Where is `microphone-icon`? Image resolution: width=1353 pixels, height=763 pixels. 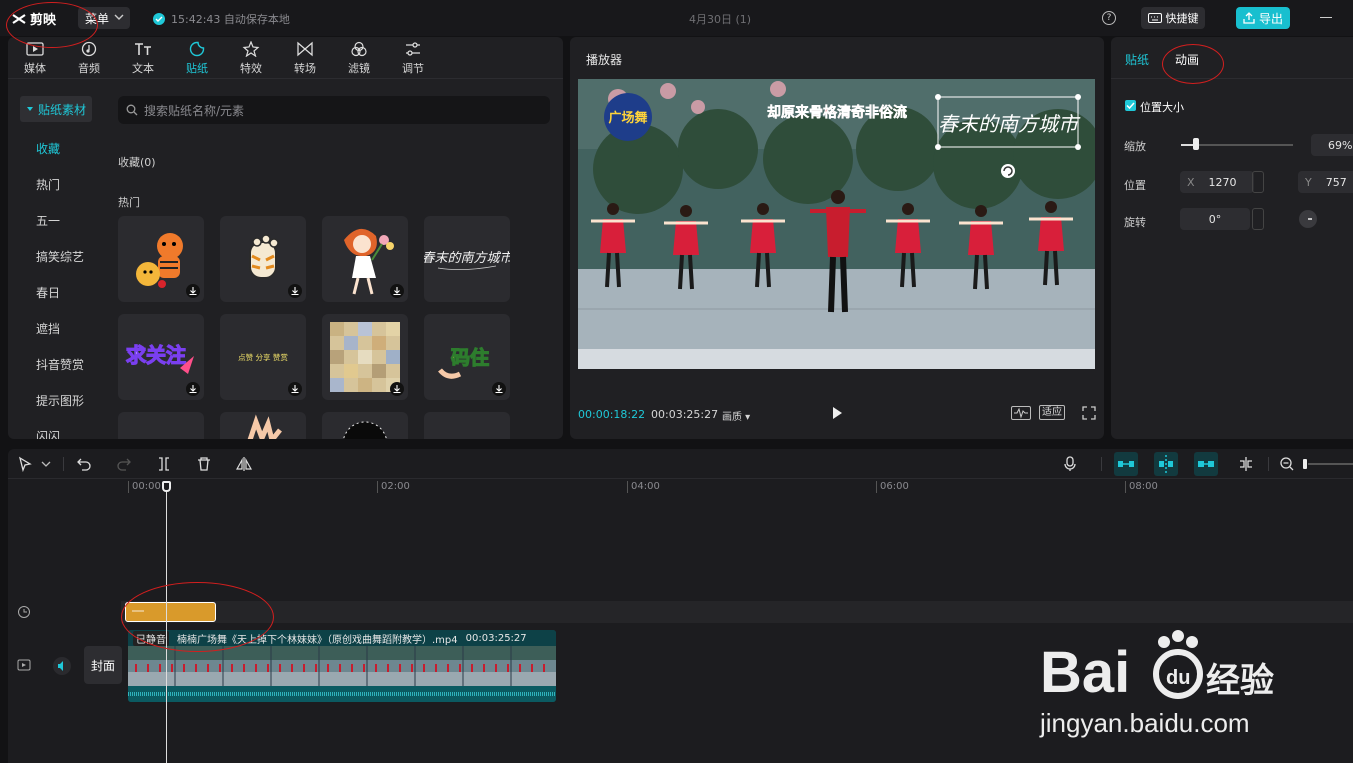
microphone-icon is located at coordinates (1070, 464).